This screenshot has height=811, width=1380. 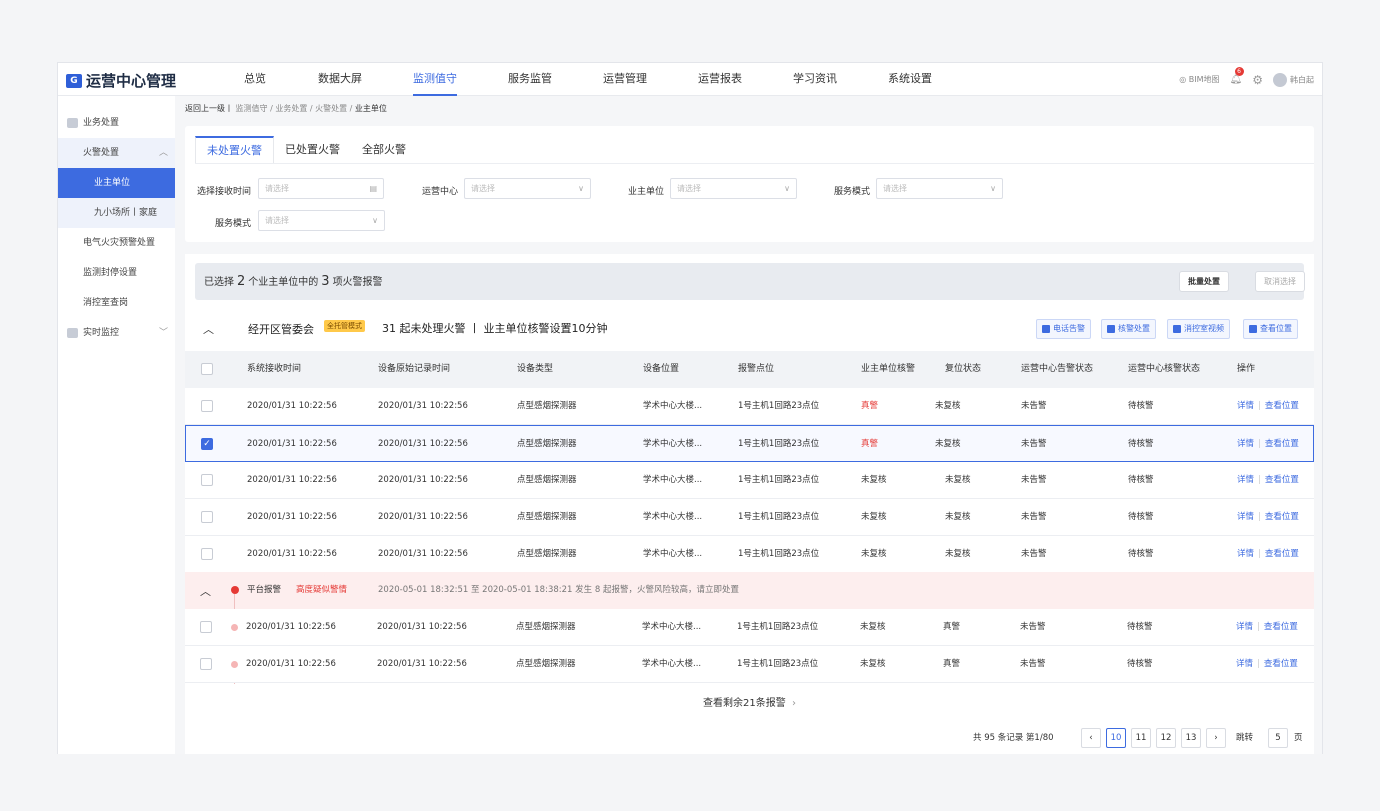 What do you see at coordinates (234, 149) in the screenshot?
I see `tab-unhandled: 未处置火警` at bounding box center [234, 149].